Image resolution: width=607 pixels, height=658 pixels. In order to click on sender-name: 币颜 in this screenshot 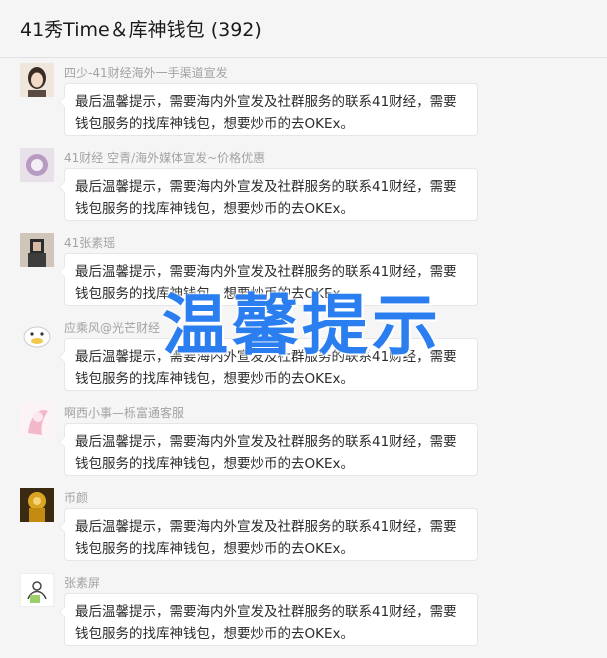, I will do `click(76, 497)`.